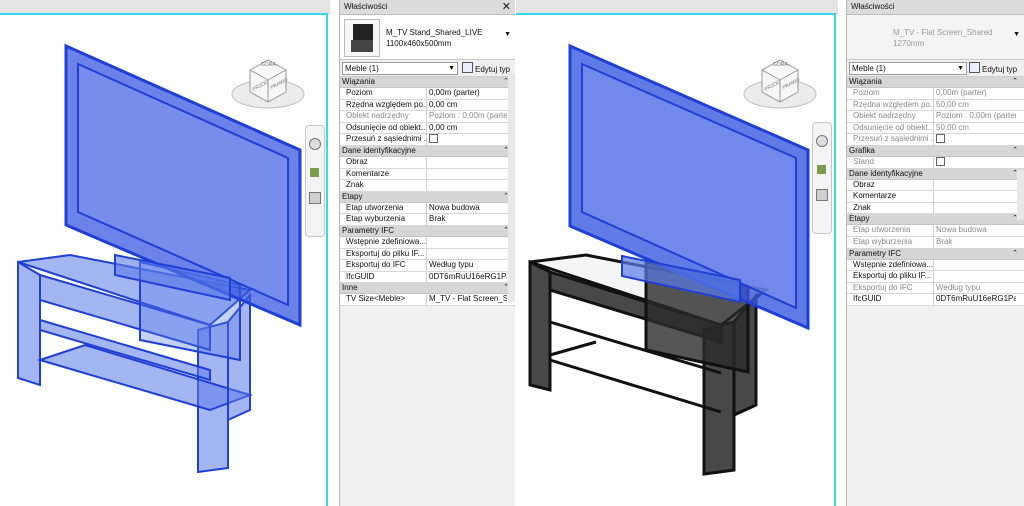 The height and width of the screenshot is (506, 1024). Describe the element at coordinates (383, 299) in the screenshot. I see `property-name: TV Size<Meble>` at that location.